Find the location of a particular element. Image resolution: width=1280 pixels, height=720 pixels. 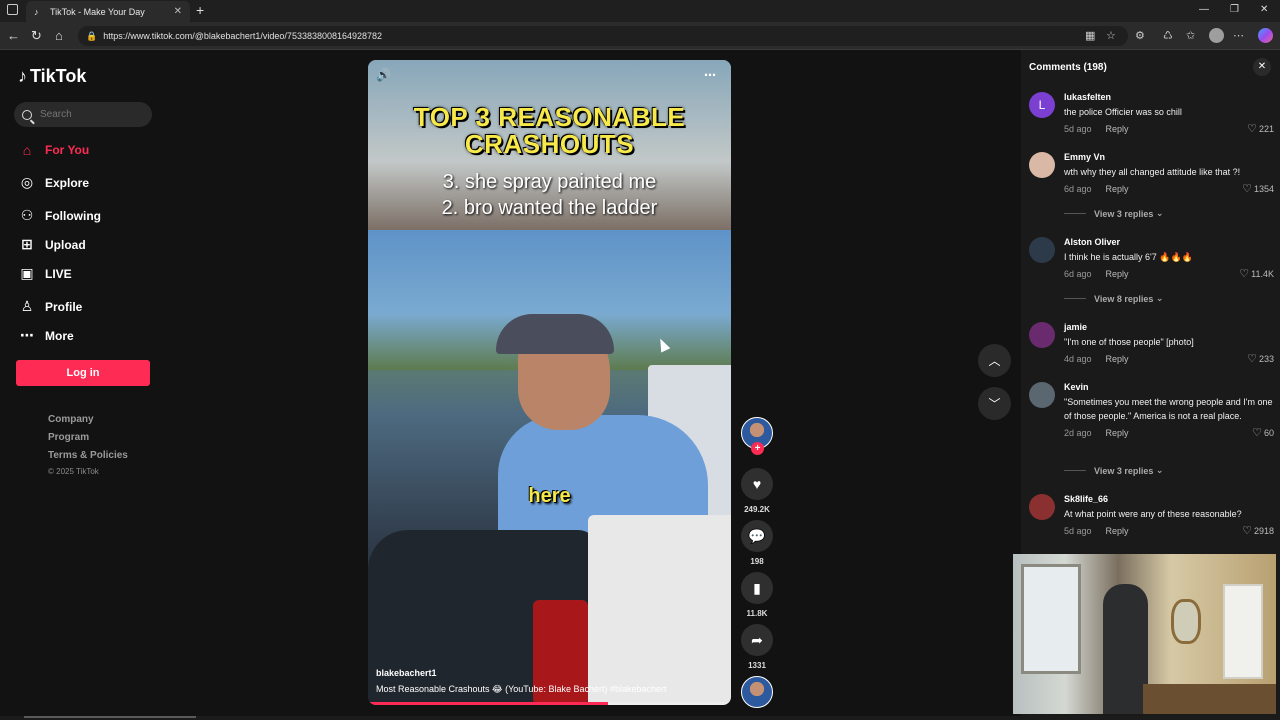

comment-like-button: ♡ 233 is located at coordinates (1260, 358).